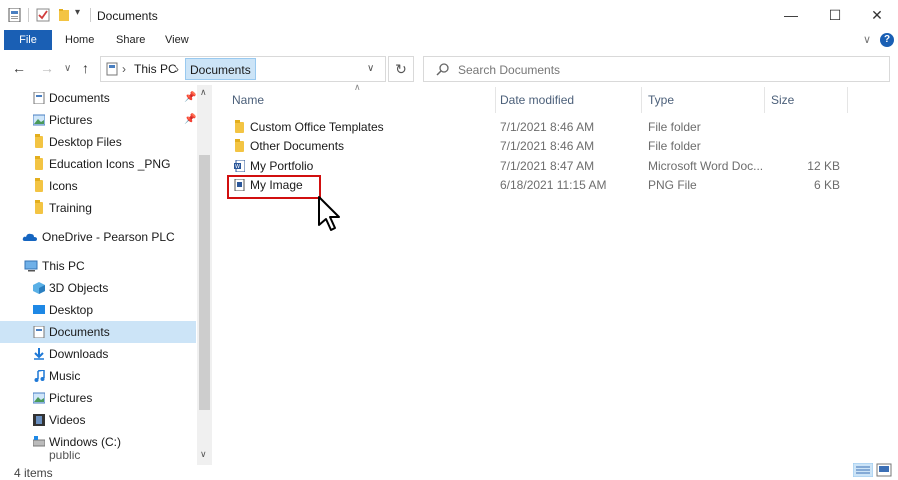 The image size is (898, 480). What do you see at coordinates (70, 208) in the screenshot?
I see `nav-label: Training` at bounding box center [70, 208].